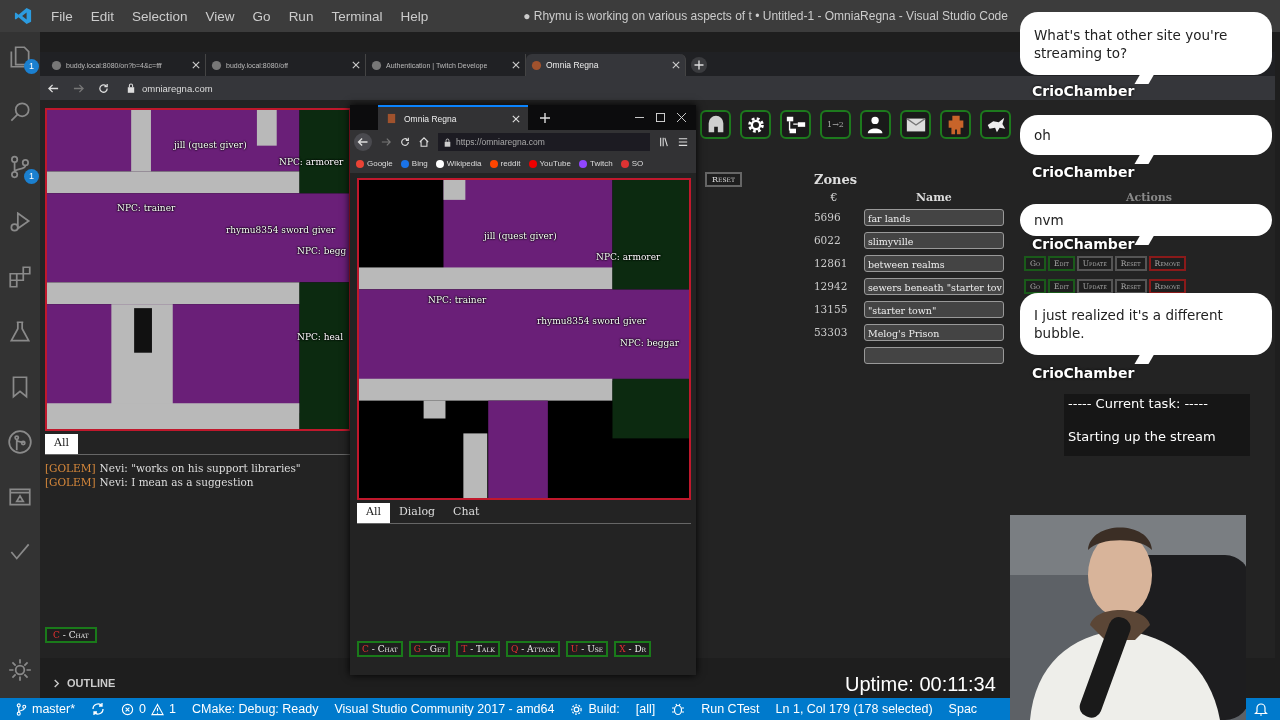 The height and width of the screenshot is (720, 1280). I want to click on chat-tab: Chat, so click(466, 513).